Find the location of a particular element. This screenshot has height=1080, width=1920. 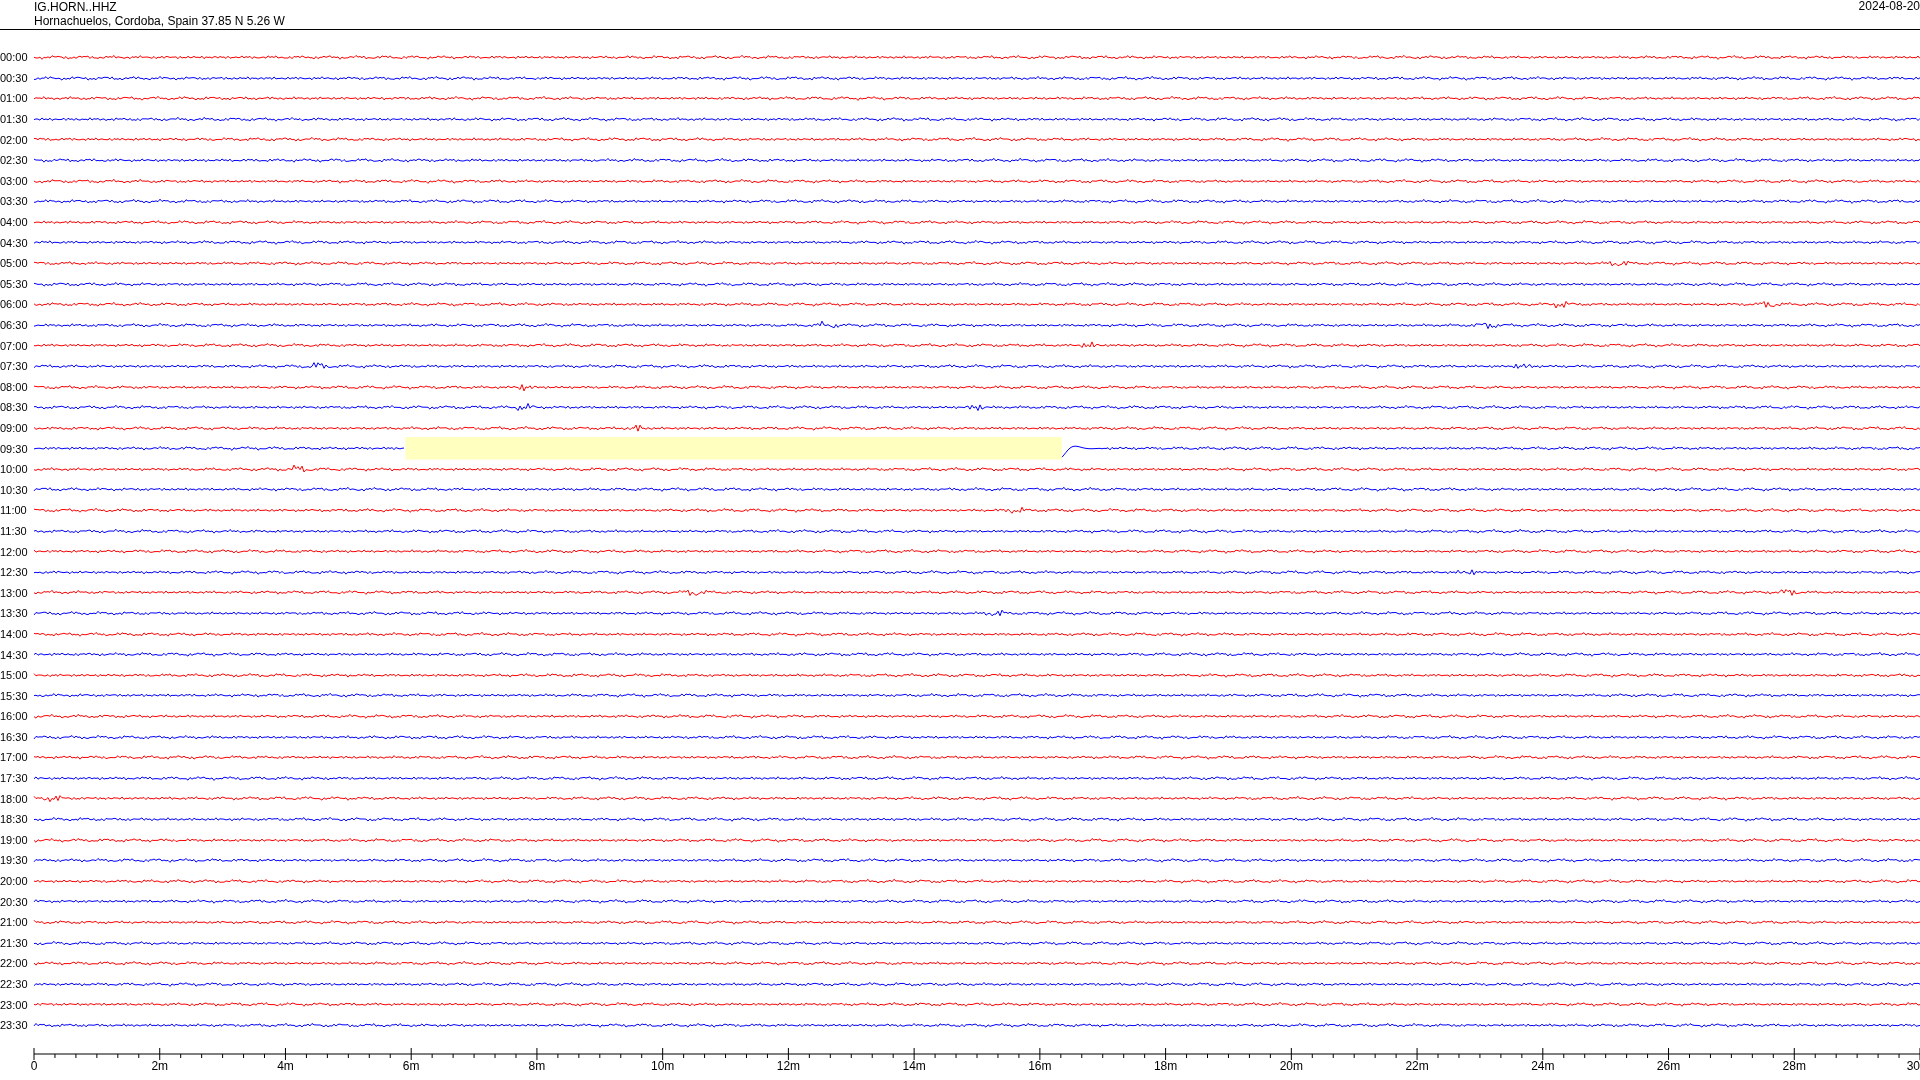

time-label: 01:30 is located at coordinates (14, 119).